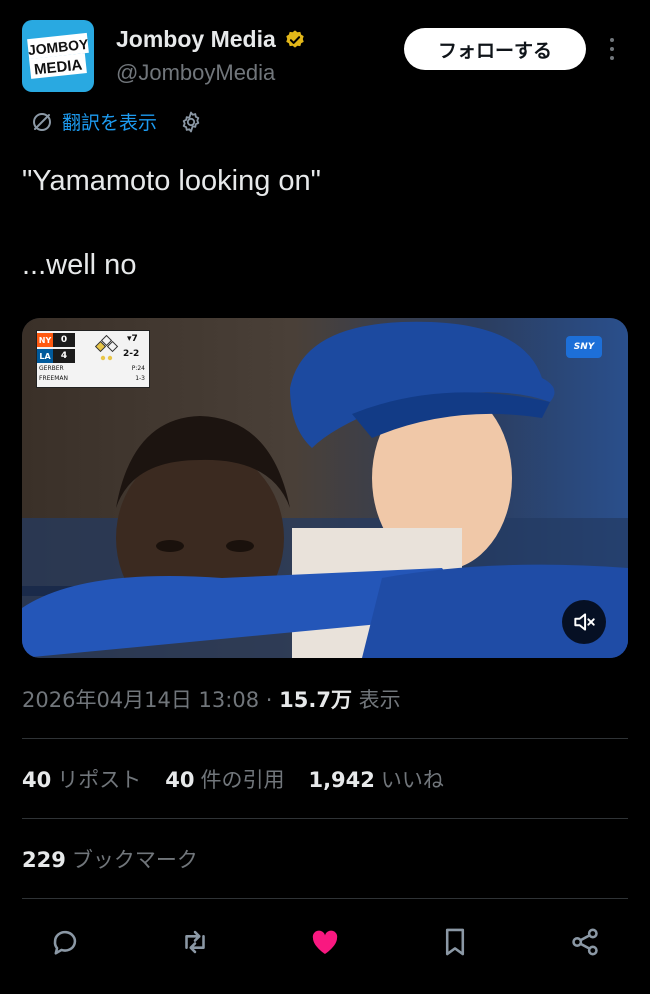  I want to click on views-label: 表示, so click(379, 700).